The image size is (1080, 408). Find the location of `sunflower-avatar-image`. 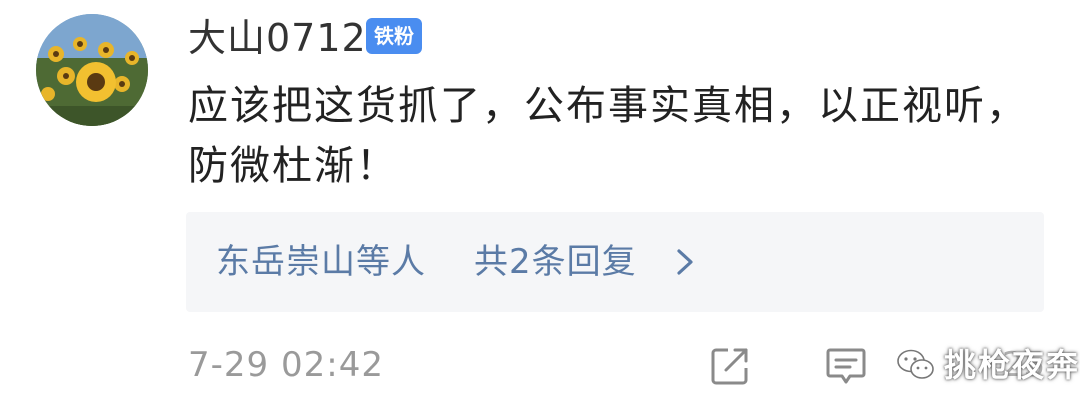

sunflower-avatar-image is located at coordinates (92, 70).